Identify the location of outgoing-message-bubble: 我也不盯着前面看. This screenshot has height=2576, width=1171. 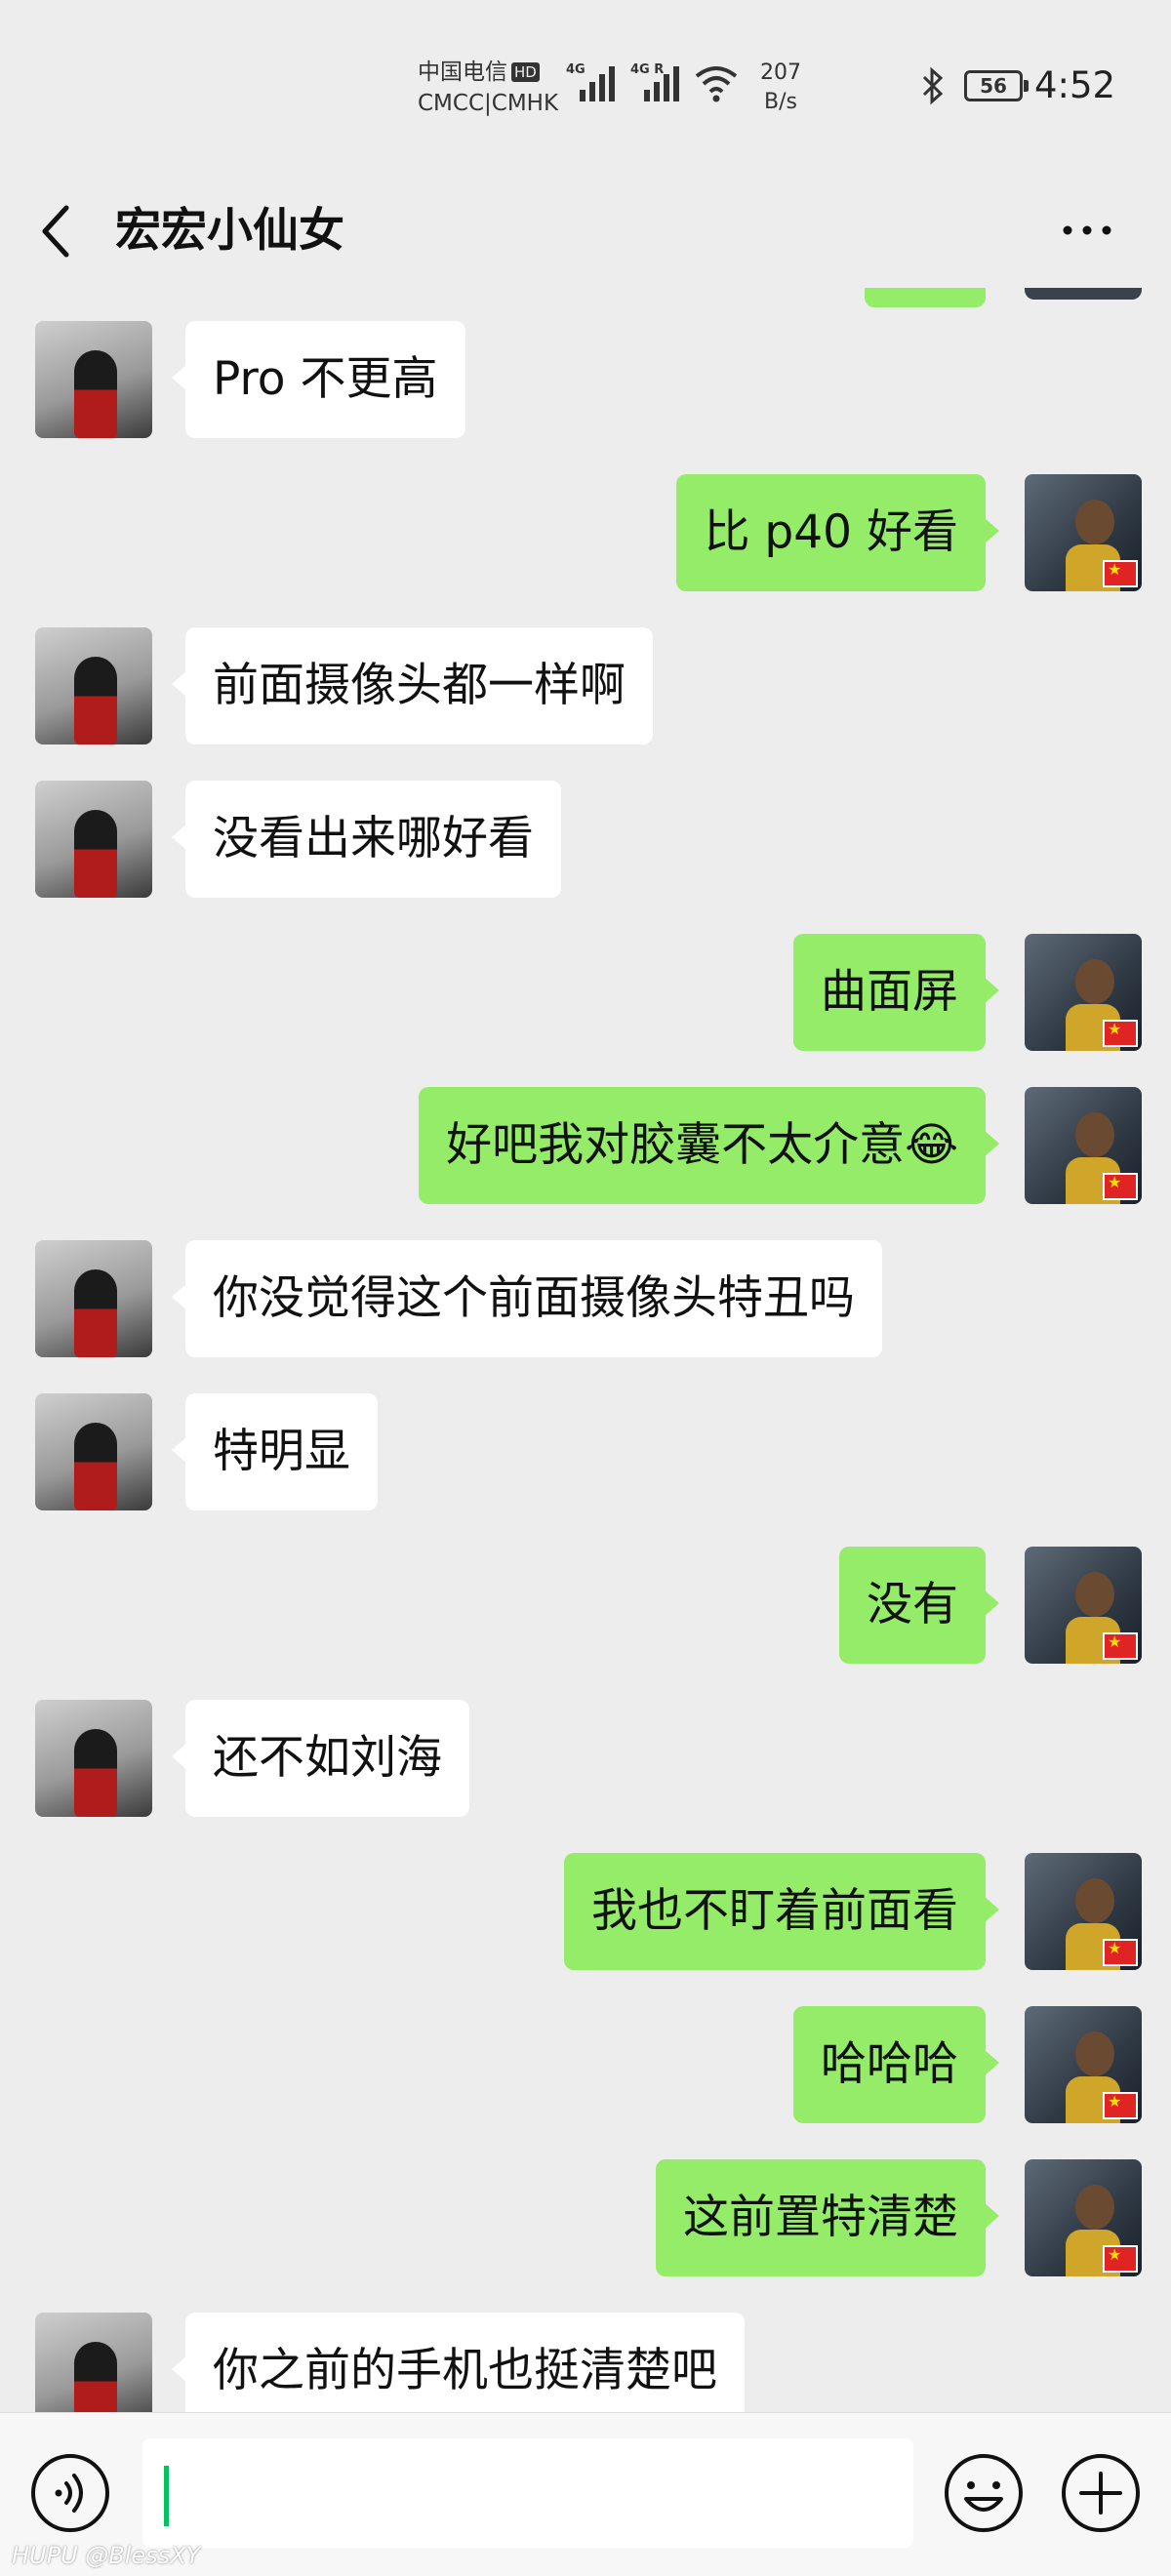
(781, 1911).